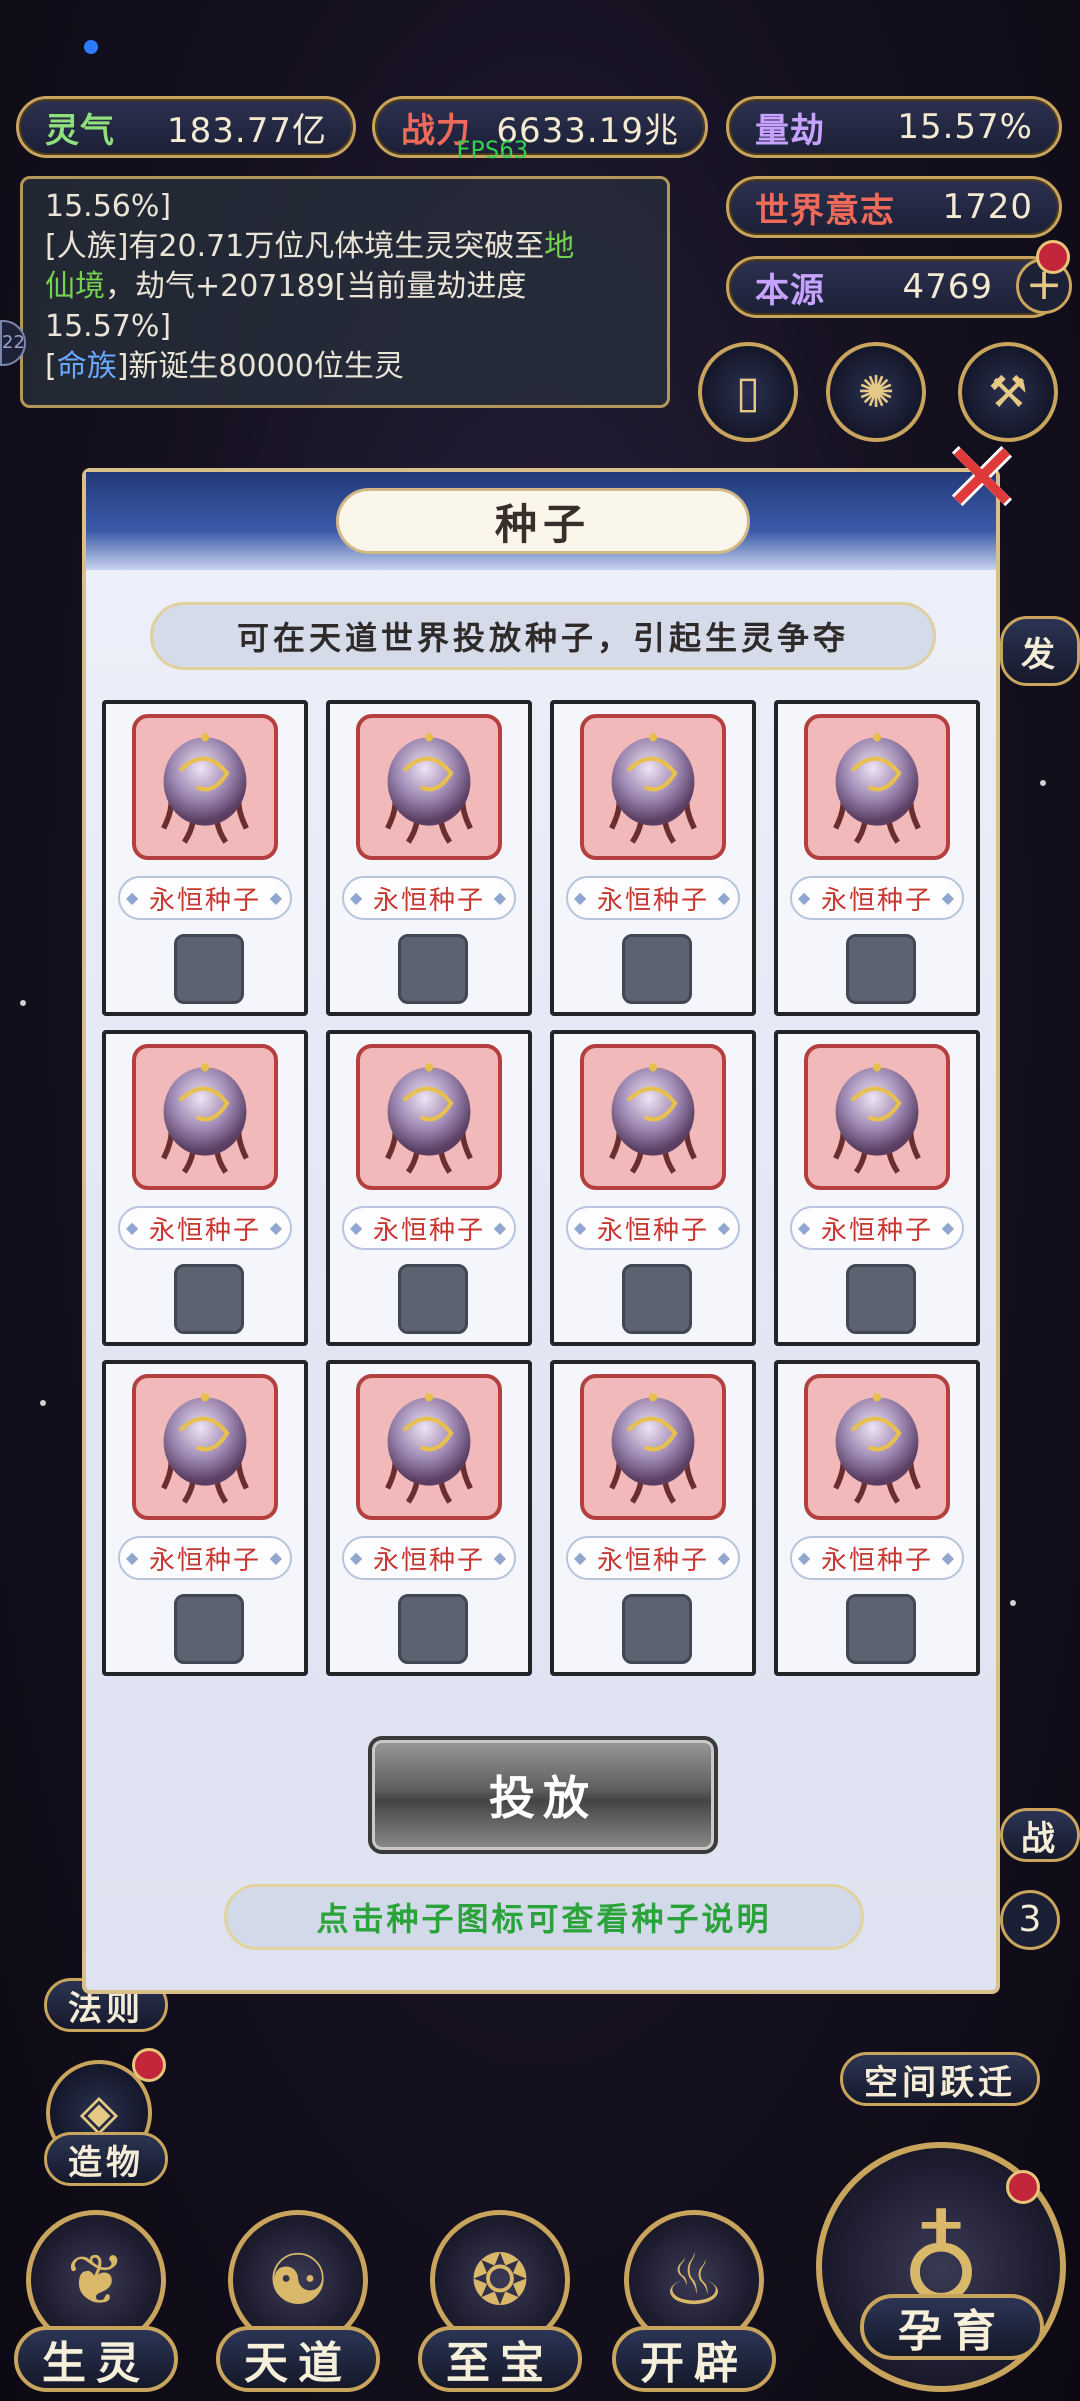 The height and width of the screenshot is (2401, 1080). Describe the element at coordinates (108, 326) in the screenshot. I see `log-line: 15.57%]` at that location.